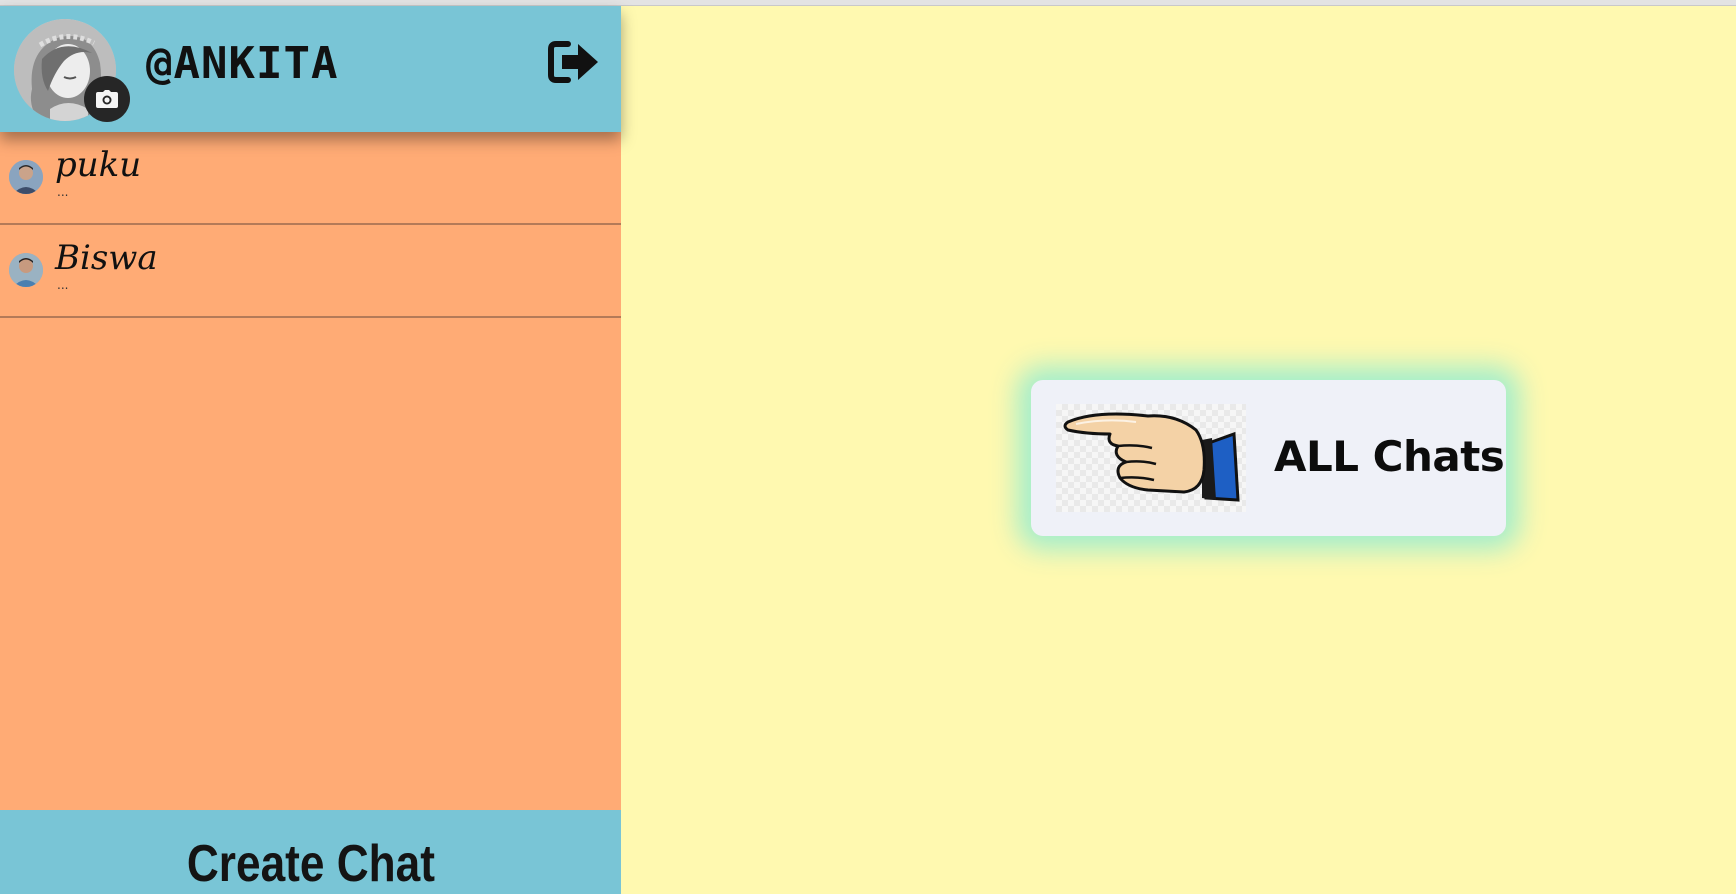 Image resolution: width=1736 pixels, height=894 pixels. I want to click on create-chat-button: Create Chat, so click(310, 852).